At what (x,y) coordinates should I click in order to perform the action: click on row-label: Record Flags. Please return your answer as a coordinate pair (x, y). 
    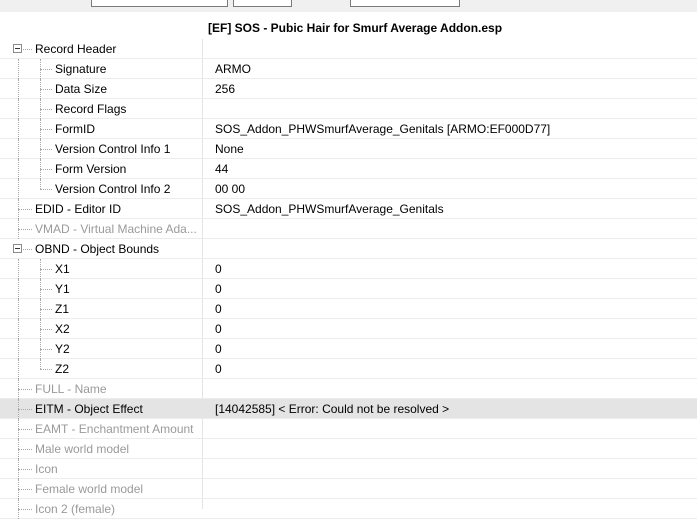
    Looking at the image, I should click on (91, 109).